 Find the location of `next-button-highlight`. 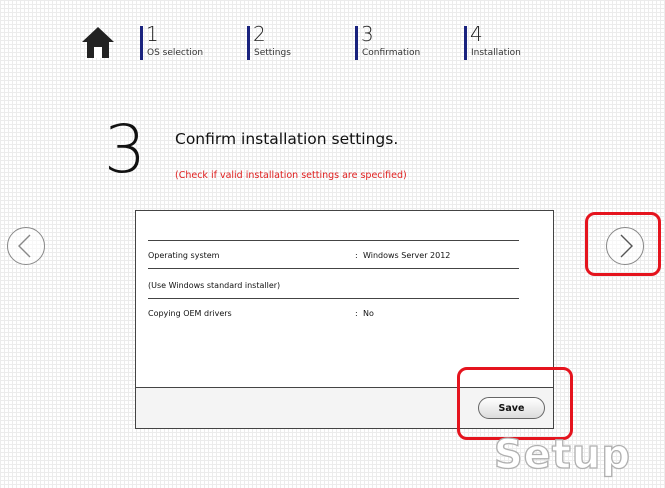

next-button-highlight is located at coordinates (623, 244).